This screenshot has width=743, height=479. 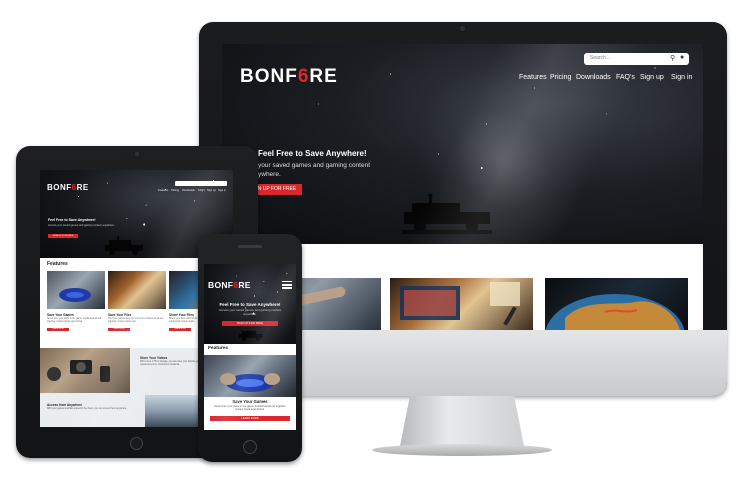 I want to click on phone-speaker, so click(x=250, y=246).